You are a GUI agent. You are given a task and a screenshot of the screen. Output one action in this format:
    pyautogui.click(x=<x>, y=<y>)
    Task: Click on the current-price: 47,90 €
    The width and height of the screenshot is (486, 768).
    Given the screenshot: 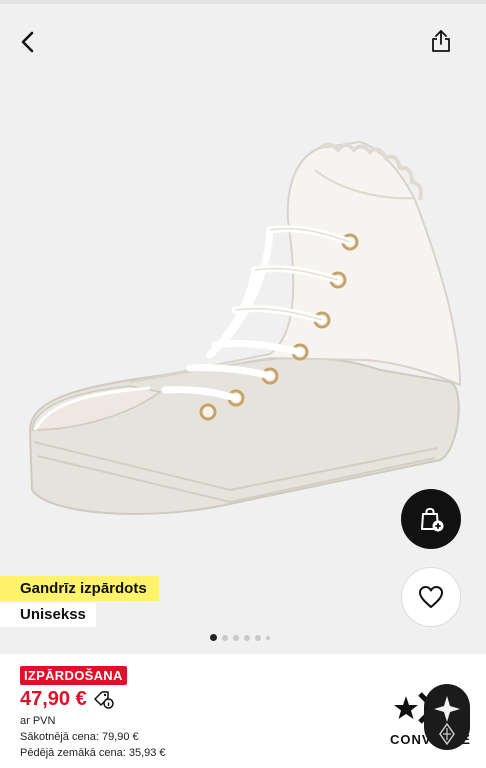 What is the action you would take?
    pyautogui.click(x=53, y=699)
    